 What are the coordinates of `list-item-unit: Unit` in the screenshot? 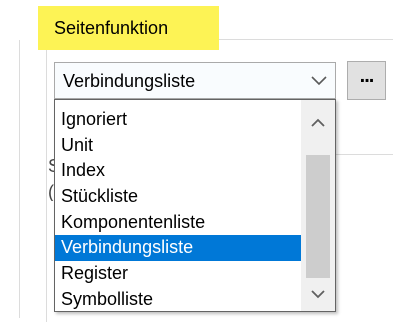 It's located at (178, 146).